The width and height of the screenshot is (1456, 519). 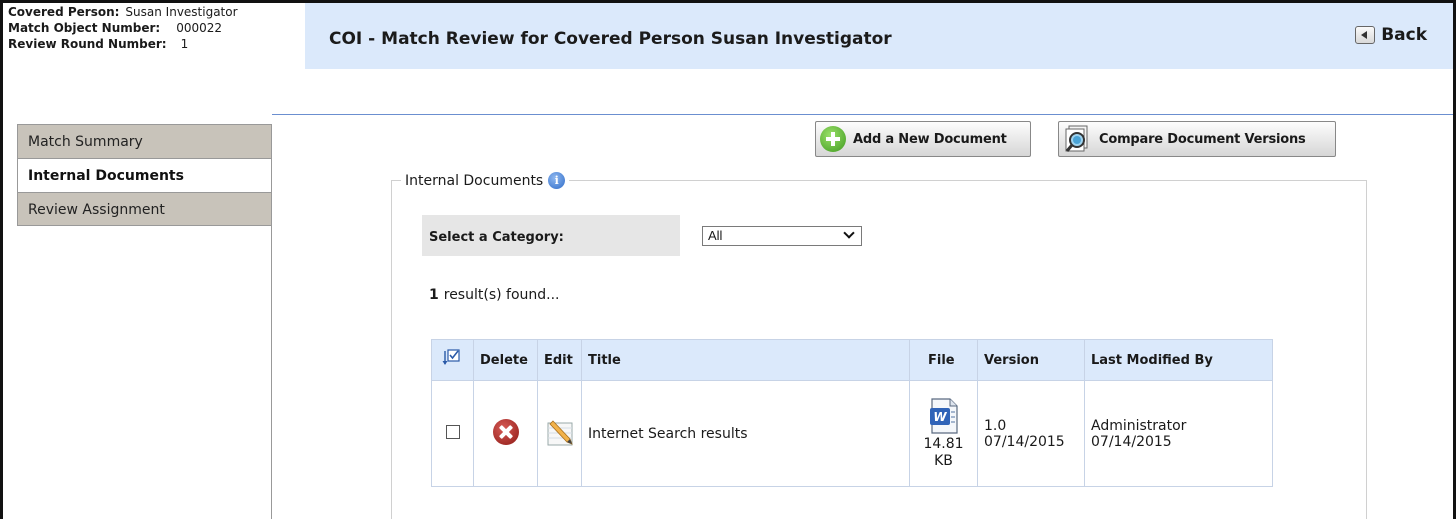 I want to click on modified-by-name: Administrator, so click(x=1139, y=425).